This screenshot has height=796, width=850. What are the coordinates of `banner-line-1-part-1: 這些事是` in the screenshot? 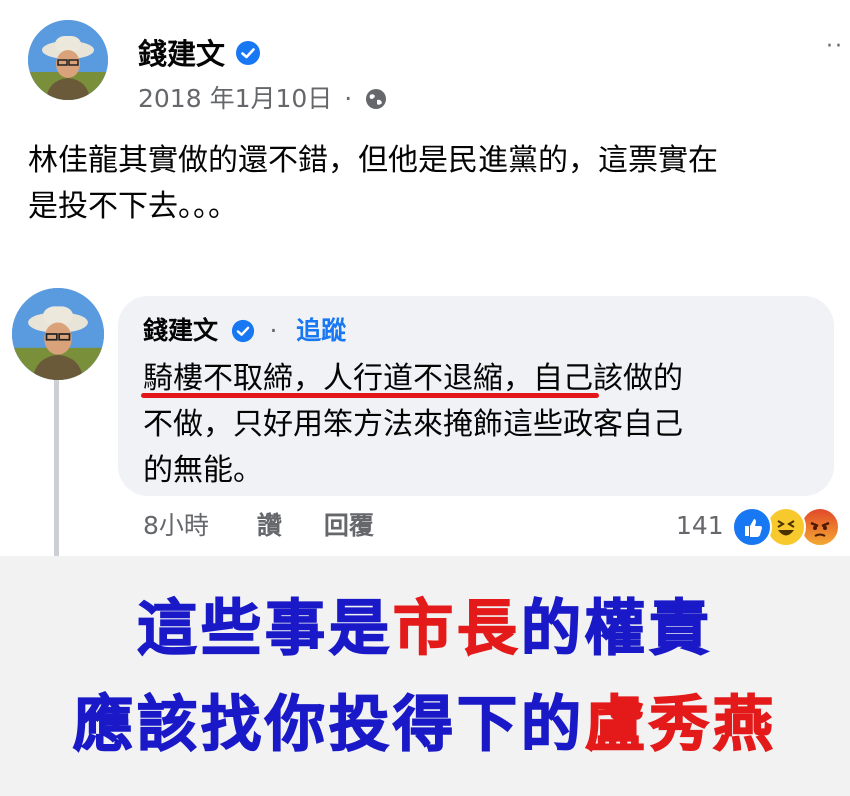 It's located at (264, 629).